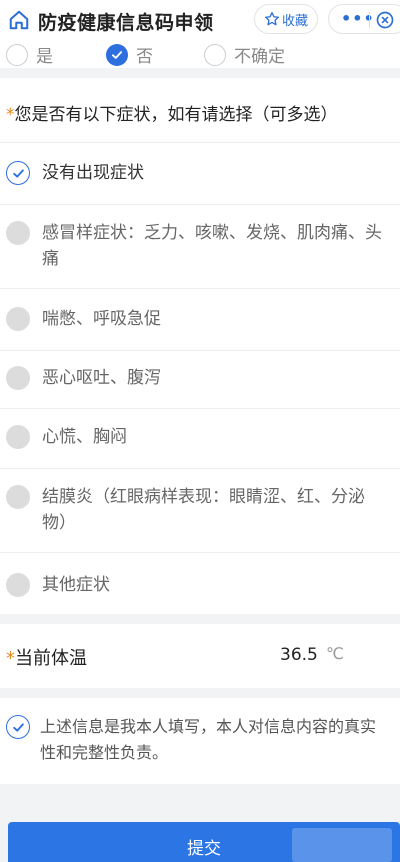 Image resolution: width=400 pixels, height=862 pixels. I want to click on temperature-unit: ℃, so click(335, 653).